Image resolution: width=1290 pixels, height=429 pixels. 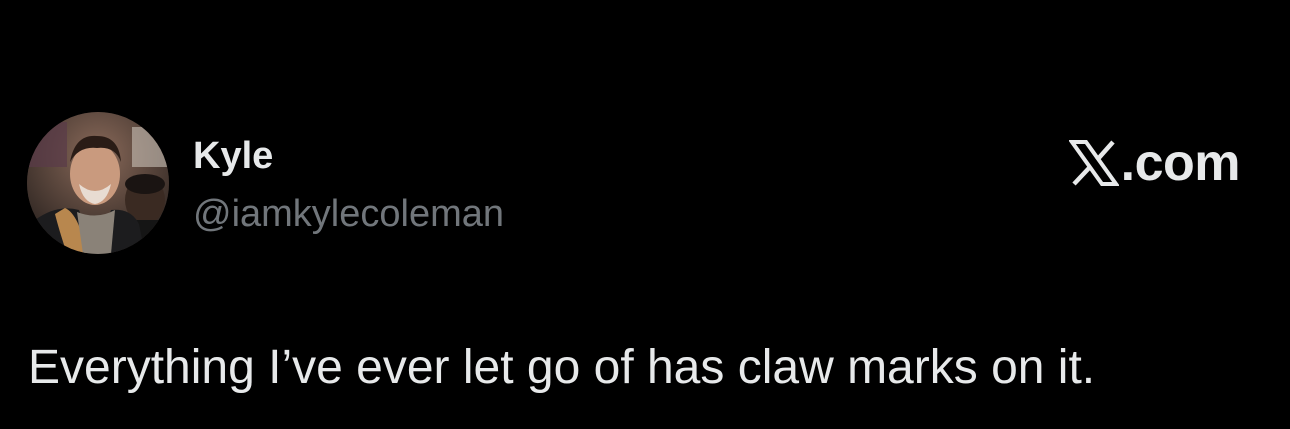 I want to click on avatar, so click(x=98, y=183).